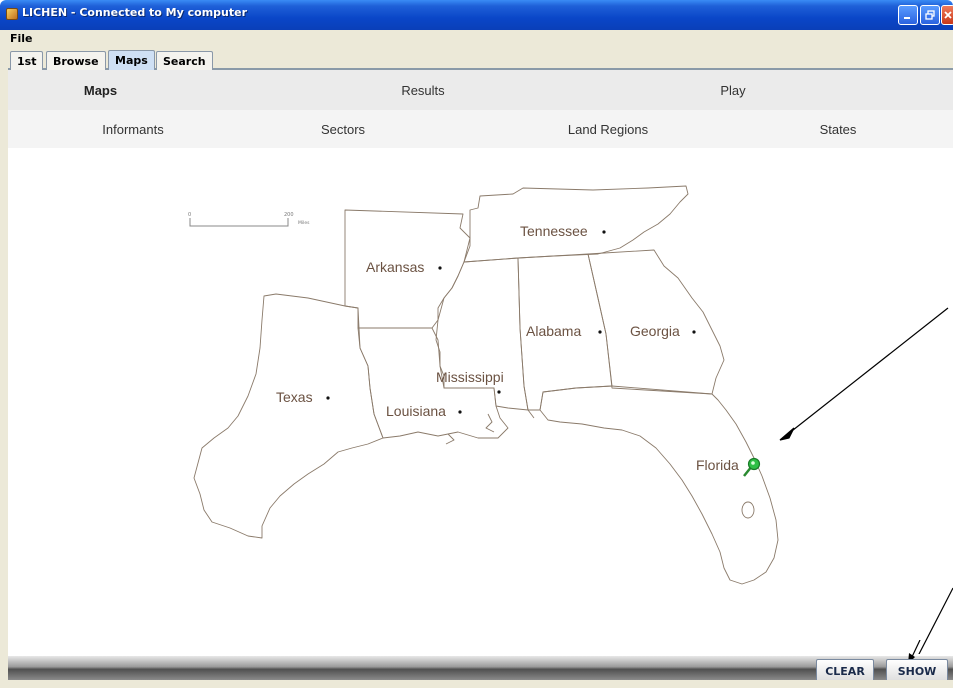 Image resolution: width=953 pixels, height=688 pixels. Describe the element at coordinates (480, 668) in the screenshot. I see `bottom-toolbar` at that location.